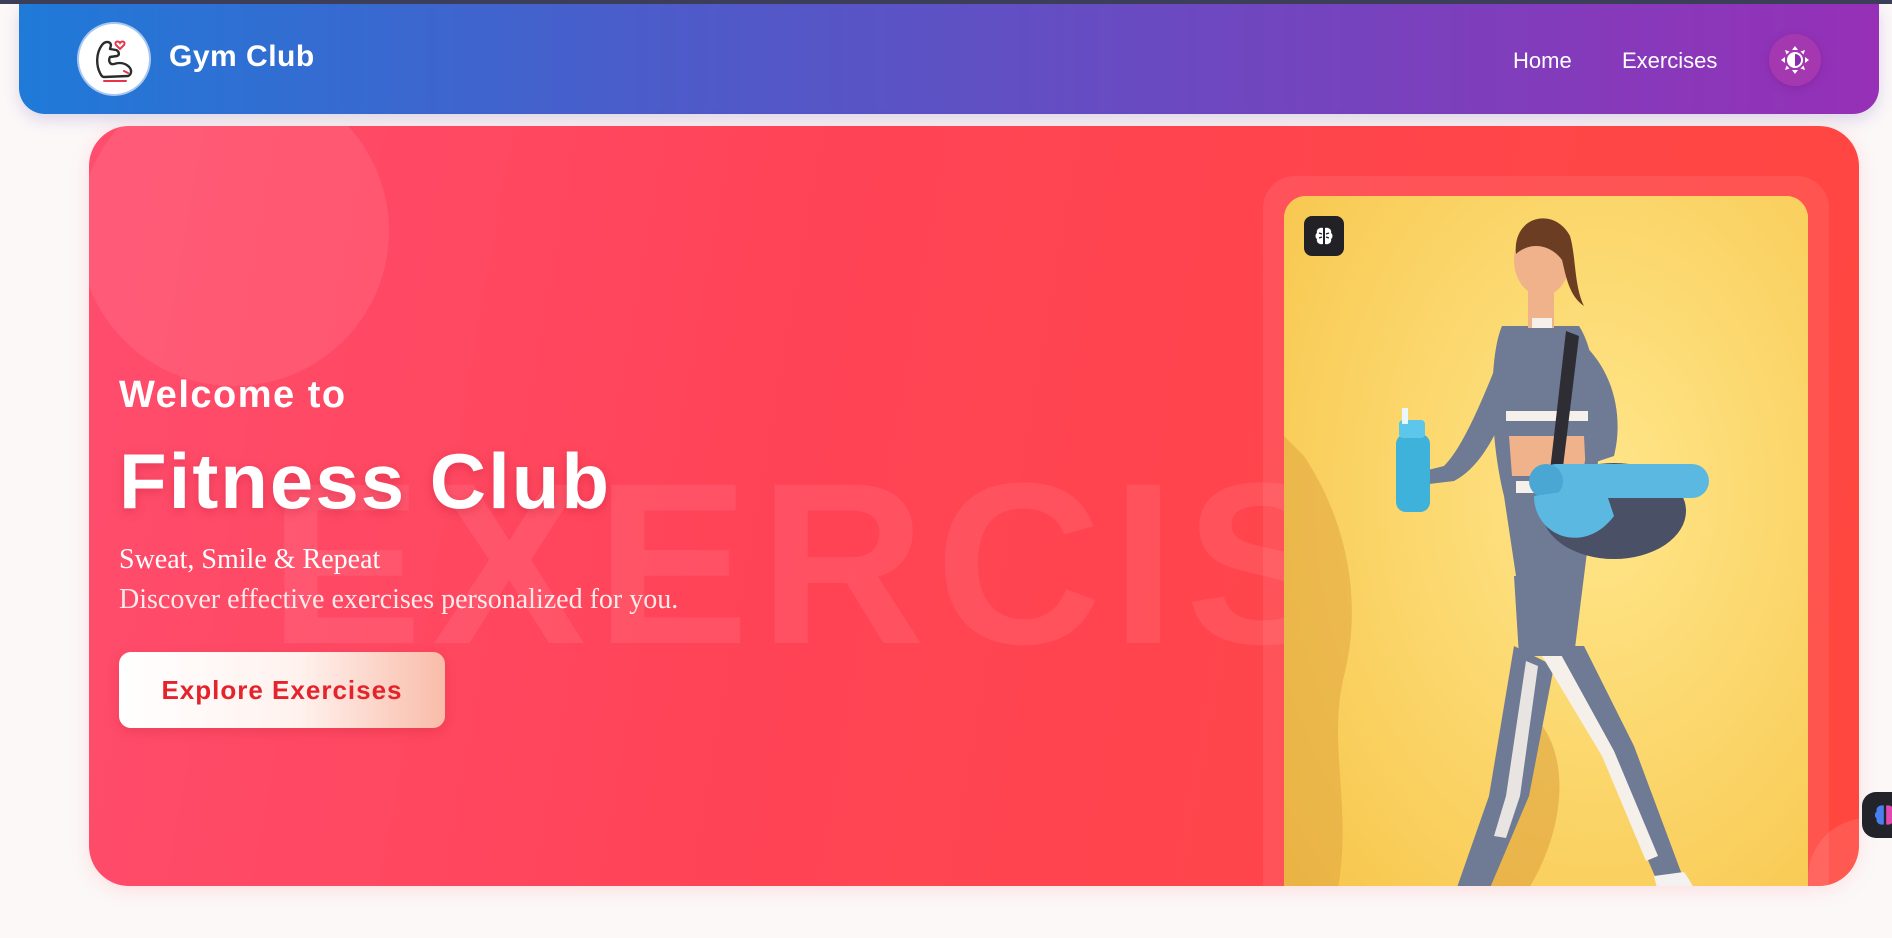 The image size is (1892, 938). Describe the element at coordinates (282, 690) in the screenshot. I see `explore-exercises-button: Explore Exercises` at that location.